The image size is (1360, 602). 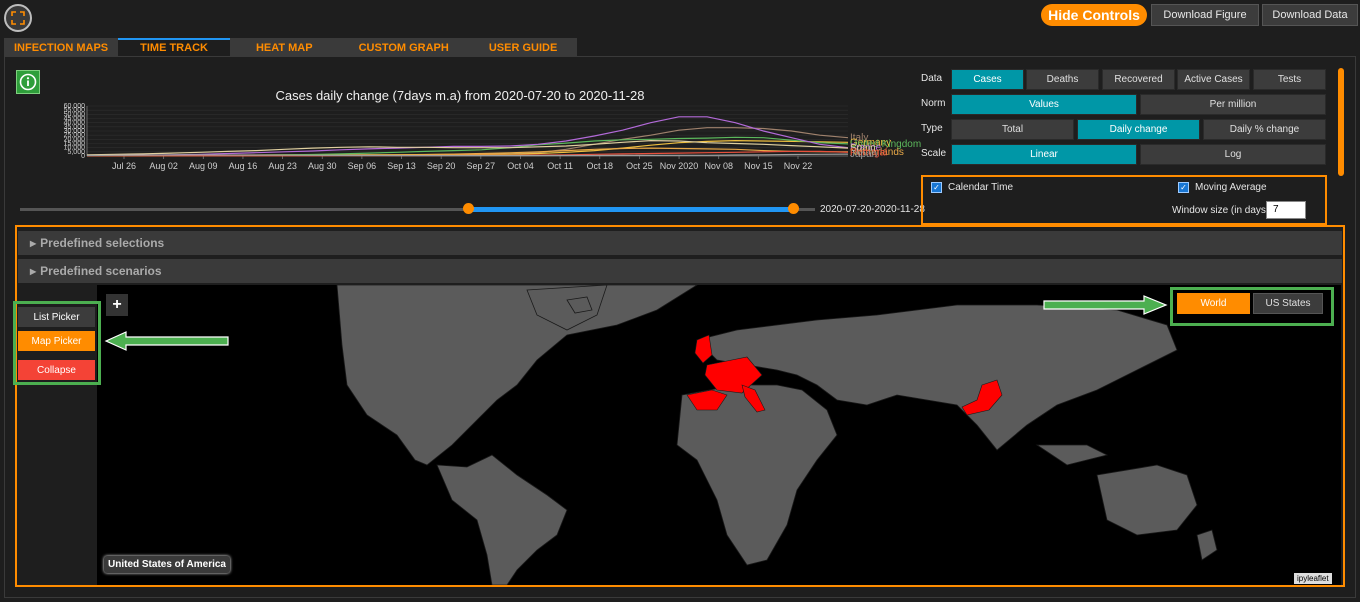 What do you see at coordinates (600, 166) in the screenshot?
I see `x-tick-label: Oct 18` at bounding box center [600, 166].